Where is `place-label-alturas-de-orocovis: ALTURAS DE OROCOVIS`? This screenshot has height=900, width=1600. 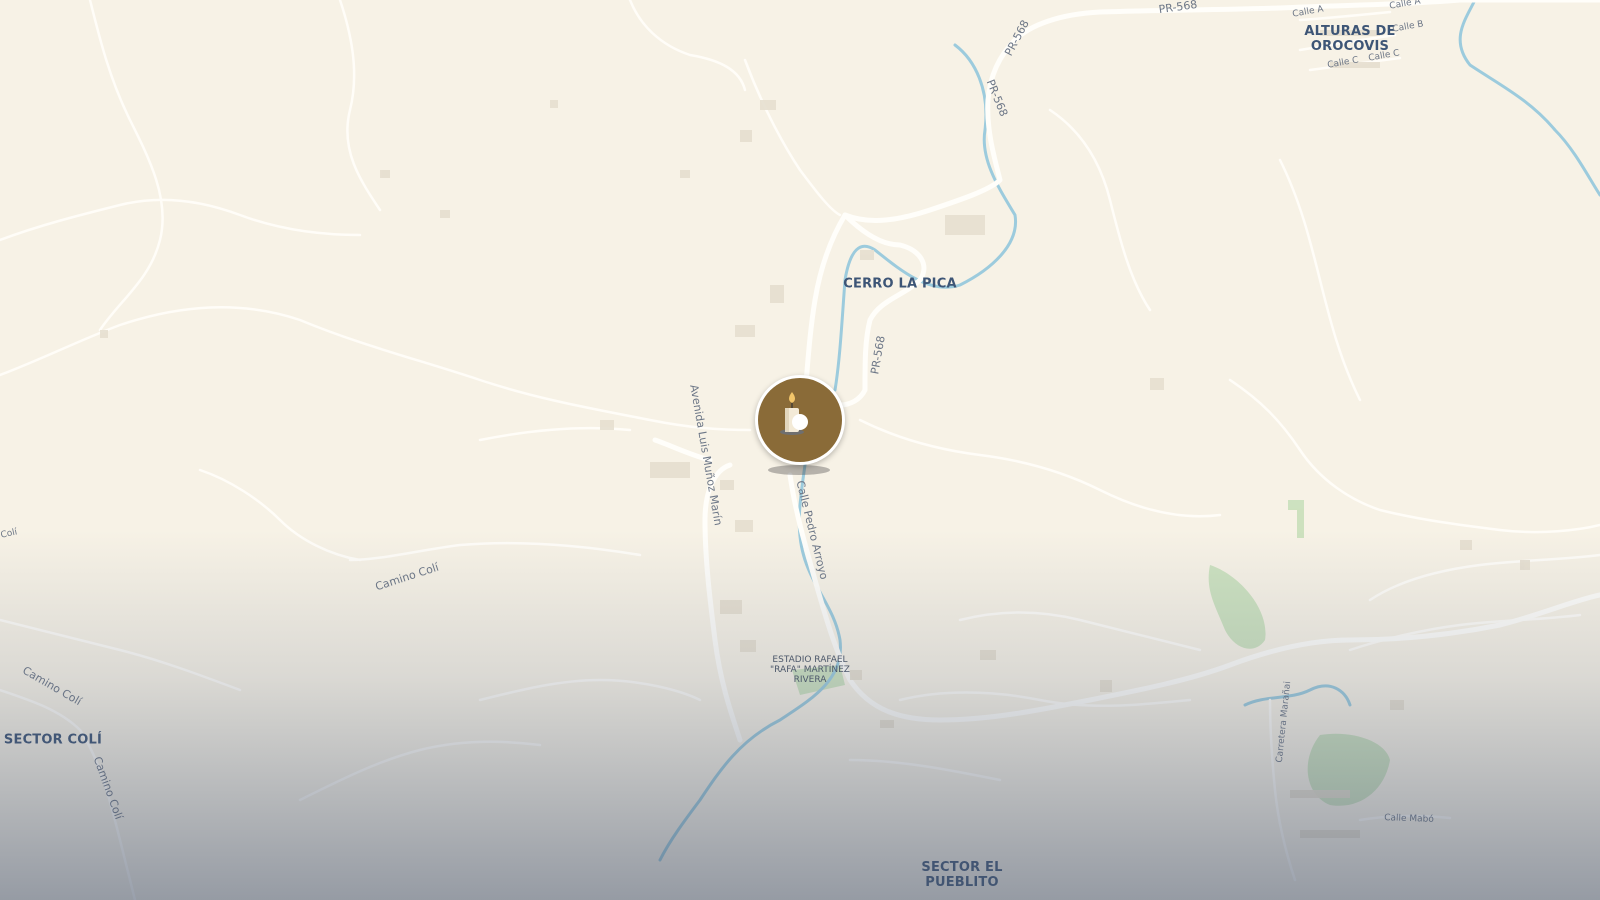 place-label-alturas-de-orocovis: ALTURAS DE OROCOVIS is located at coordinates (1349, 39).